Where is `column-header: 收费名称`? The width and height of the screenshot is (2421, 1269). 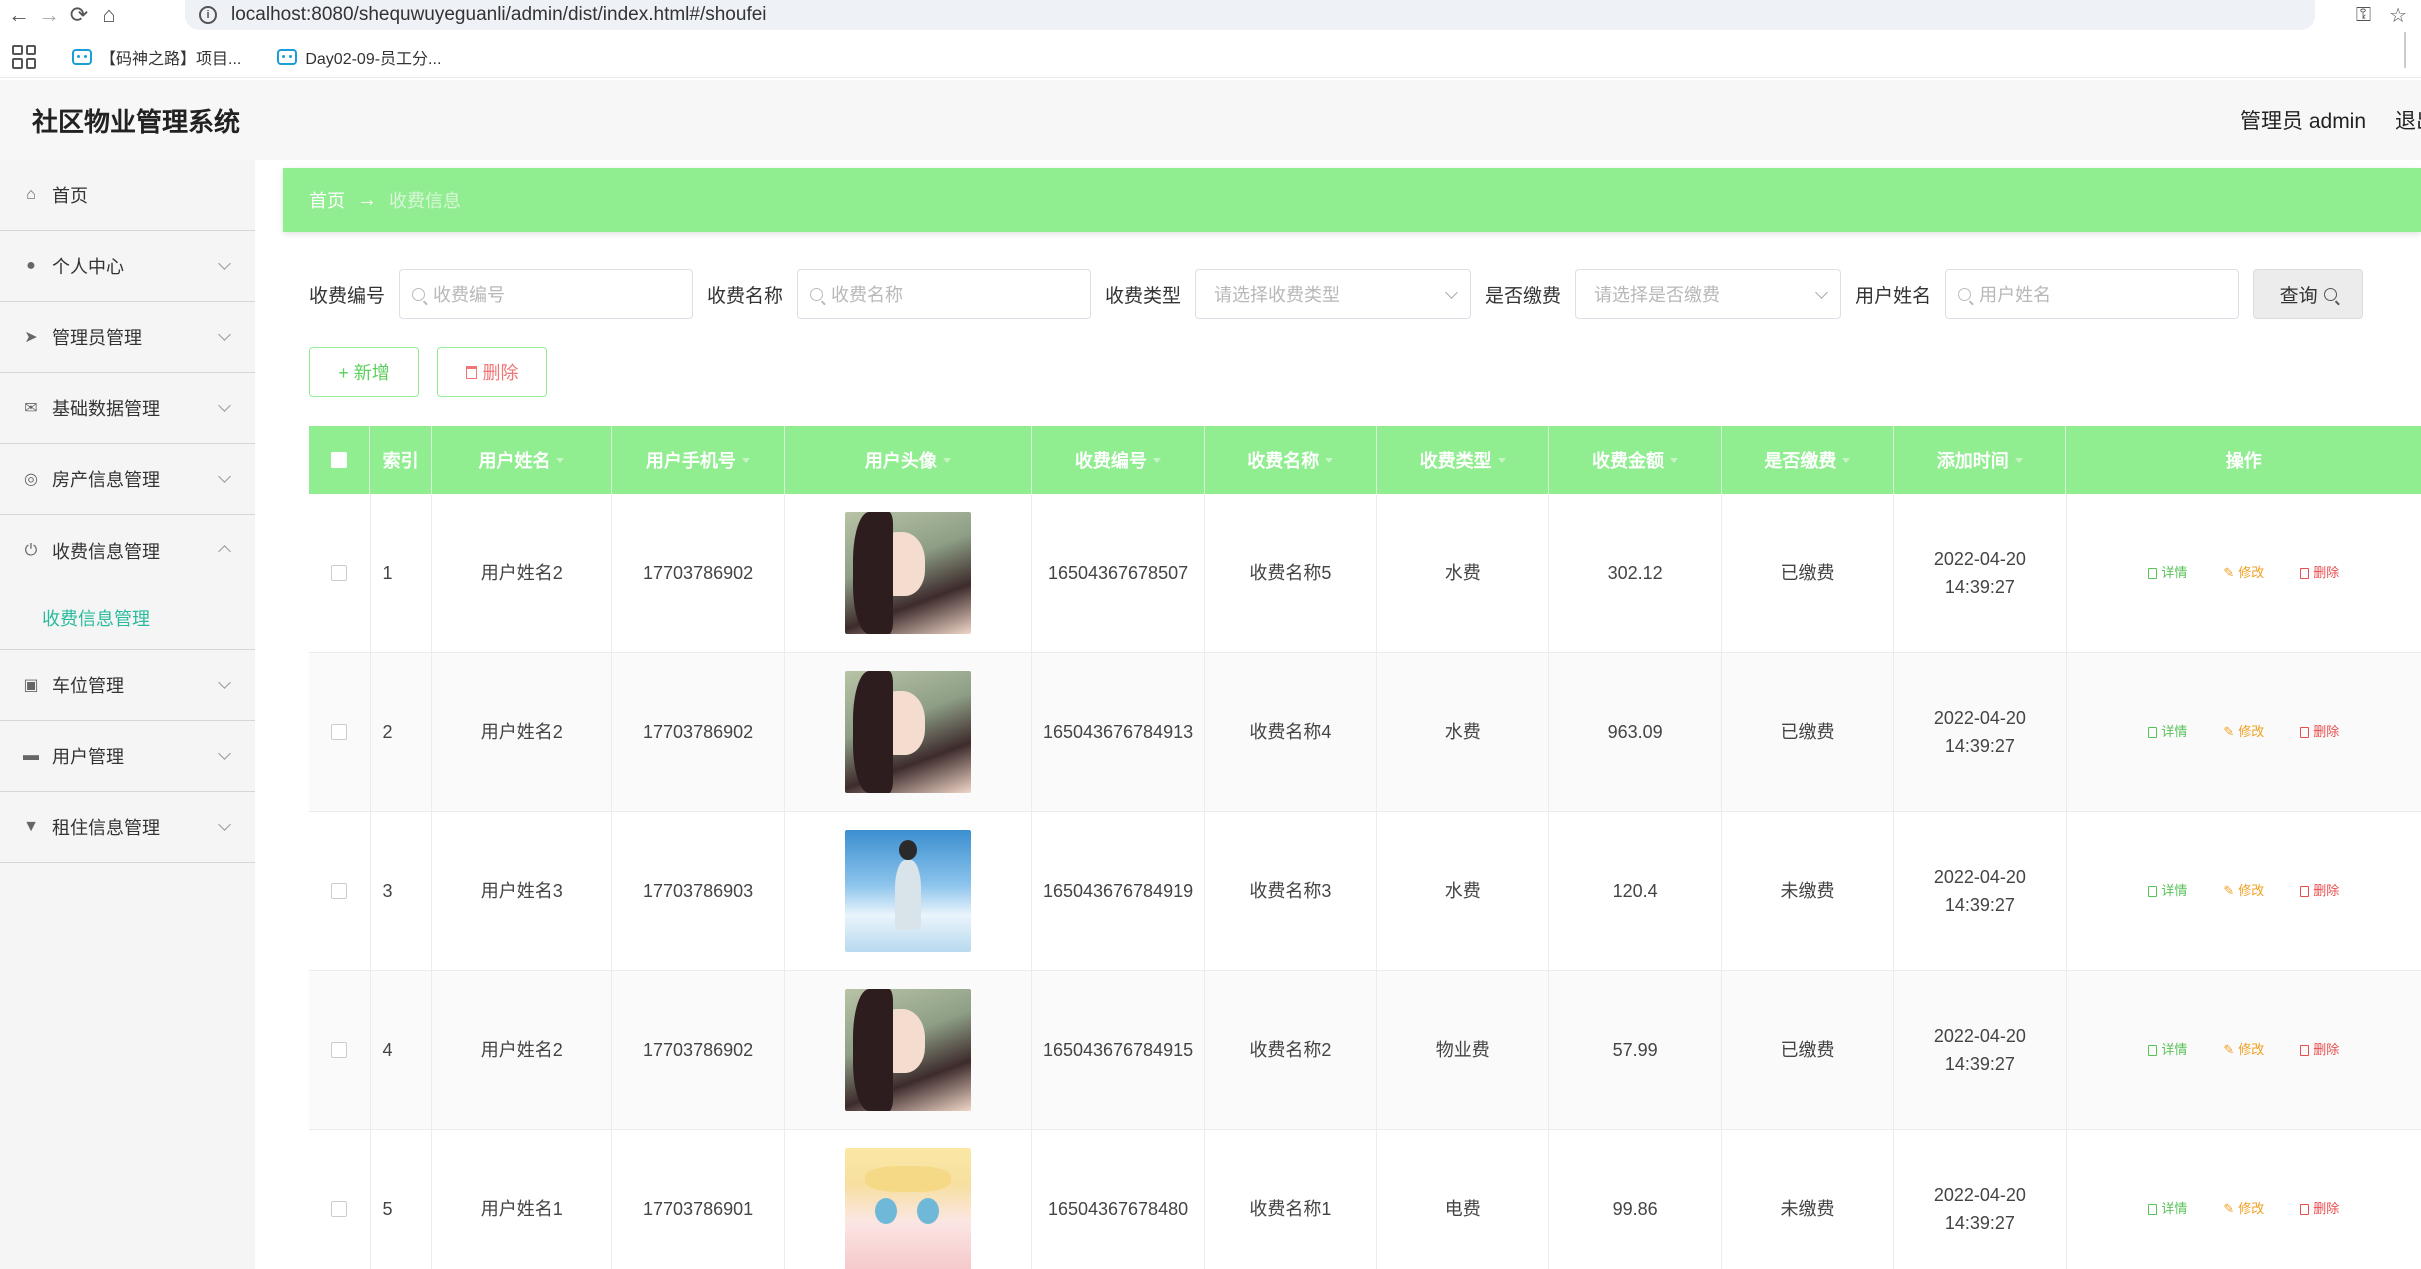
column-header: 收费名称 is located at coordinates (1291, 460).